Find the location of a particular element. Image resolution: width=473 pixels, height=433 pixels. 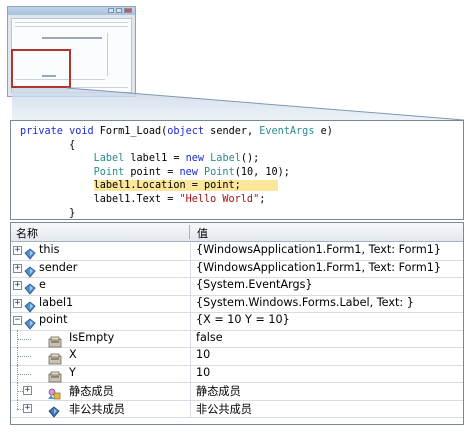

collapse-icon: − is located at coordinates (17, 320).